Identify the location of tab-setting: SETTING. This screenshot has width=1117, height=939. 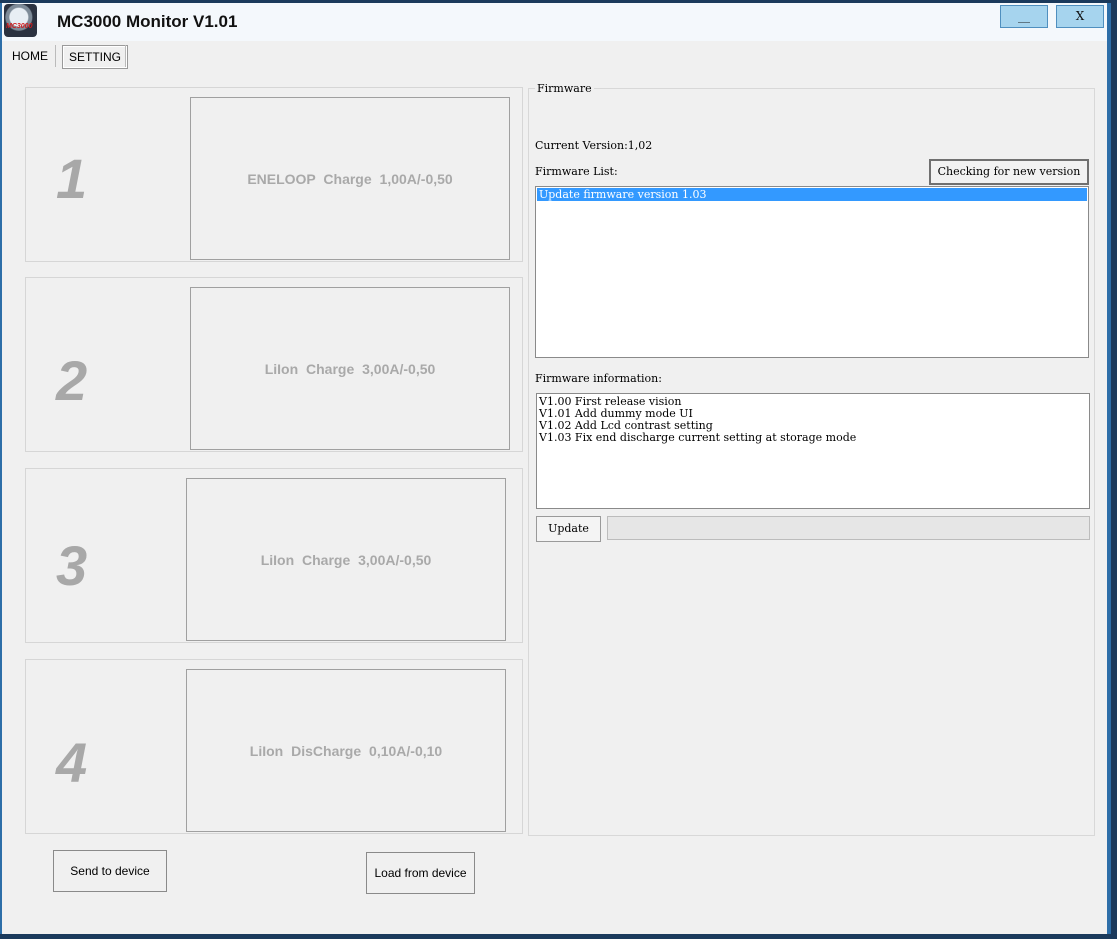
(95, 57).